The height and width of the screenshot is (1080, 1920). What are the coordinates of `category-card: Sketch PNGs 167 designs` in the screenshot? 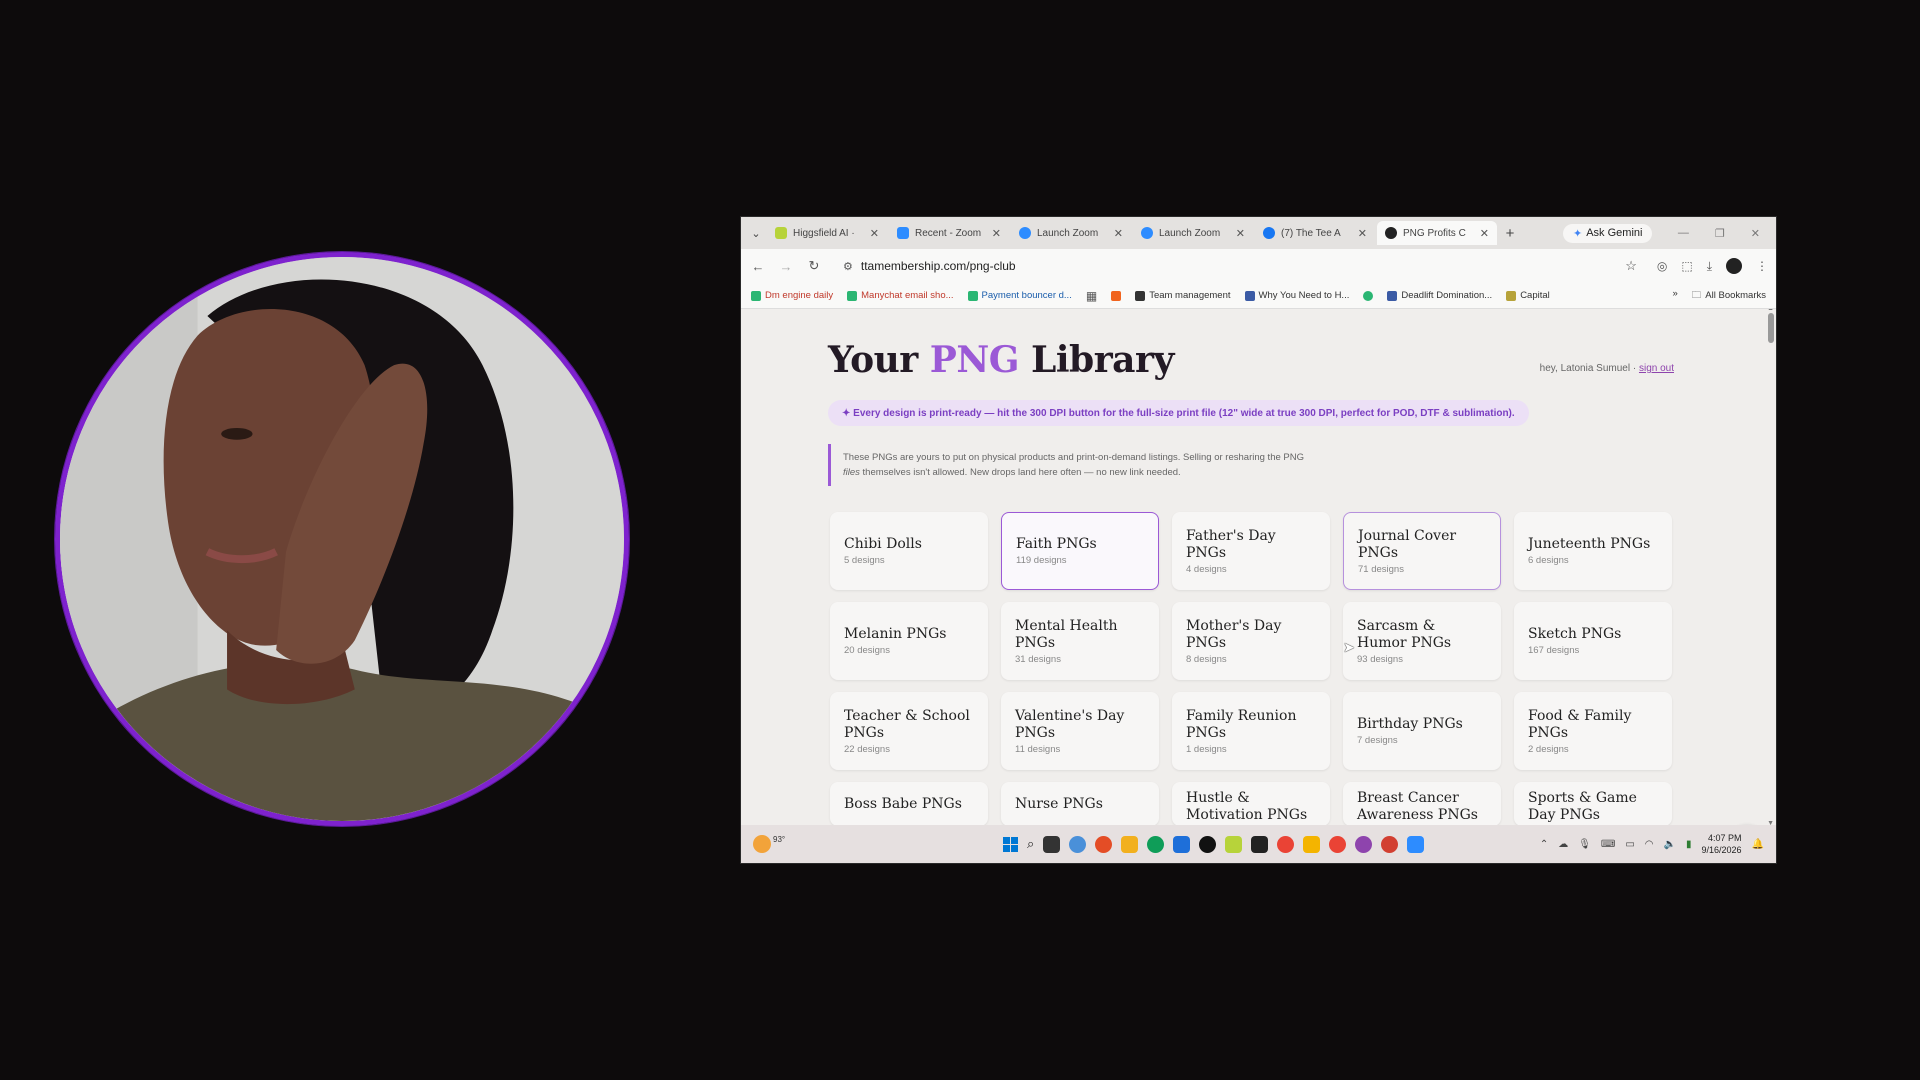 It's located at (1593, 641).